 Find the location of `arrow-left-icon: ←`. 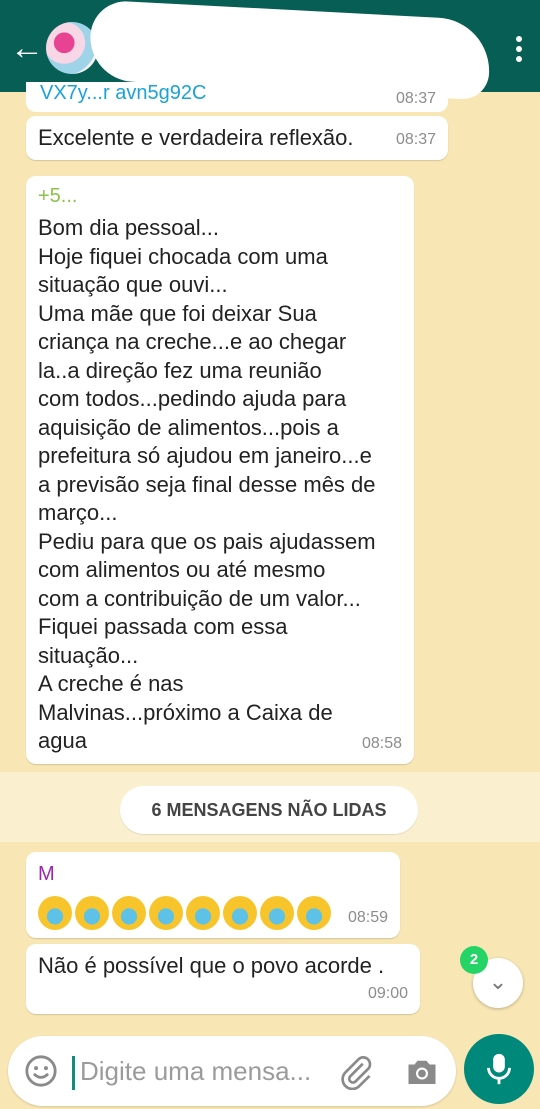

arrow-left-icon: ← is located at coordinates (27, 48).